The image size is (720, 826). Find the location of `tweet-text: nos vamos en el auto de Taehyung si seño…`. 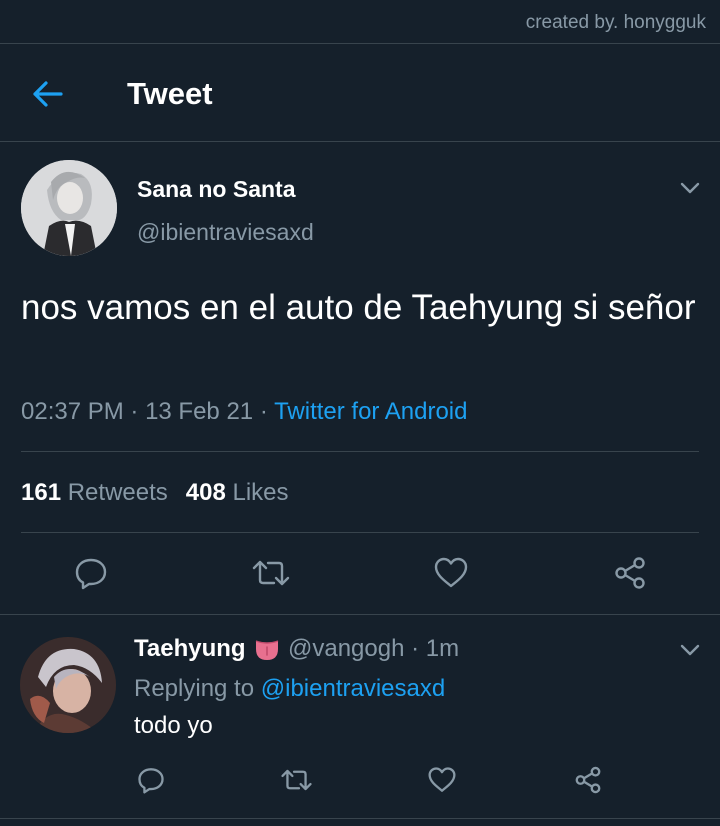

tweet-text: nos vamos en el auto de Taehyung si seño… is located at coordinates (358, 307).